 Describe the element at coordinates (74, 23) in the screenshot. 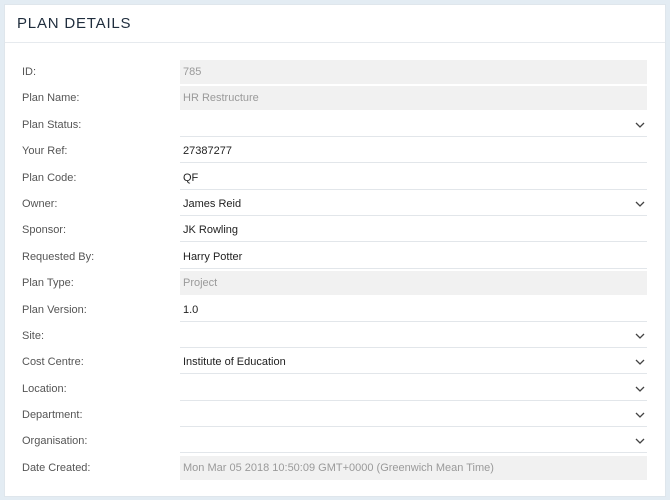

I see `panel-title: PLAN DETAILS` at that location.